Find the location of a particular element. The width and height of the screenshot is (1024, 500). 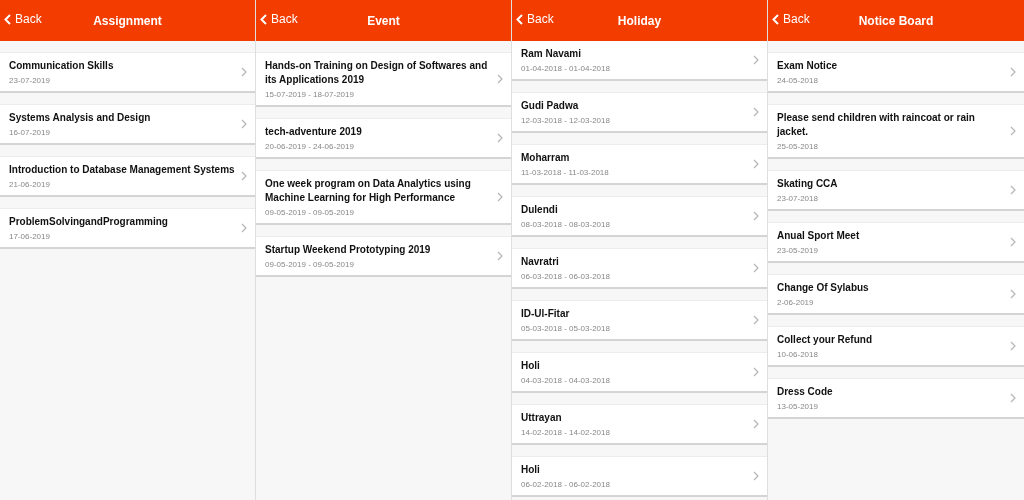

item-date: 05-03-2018 - 05-03-2018 is located at coordinates (566, 328).